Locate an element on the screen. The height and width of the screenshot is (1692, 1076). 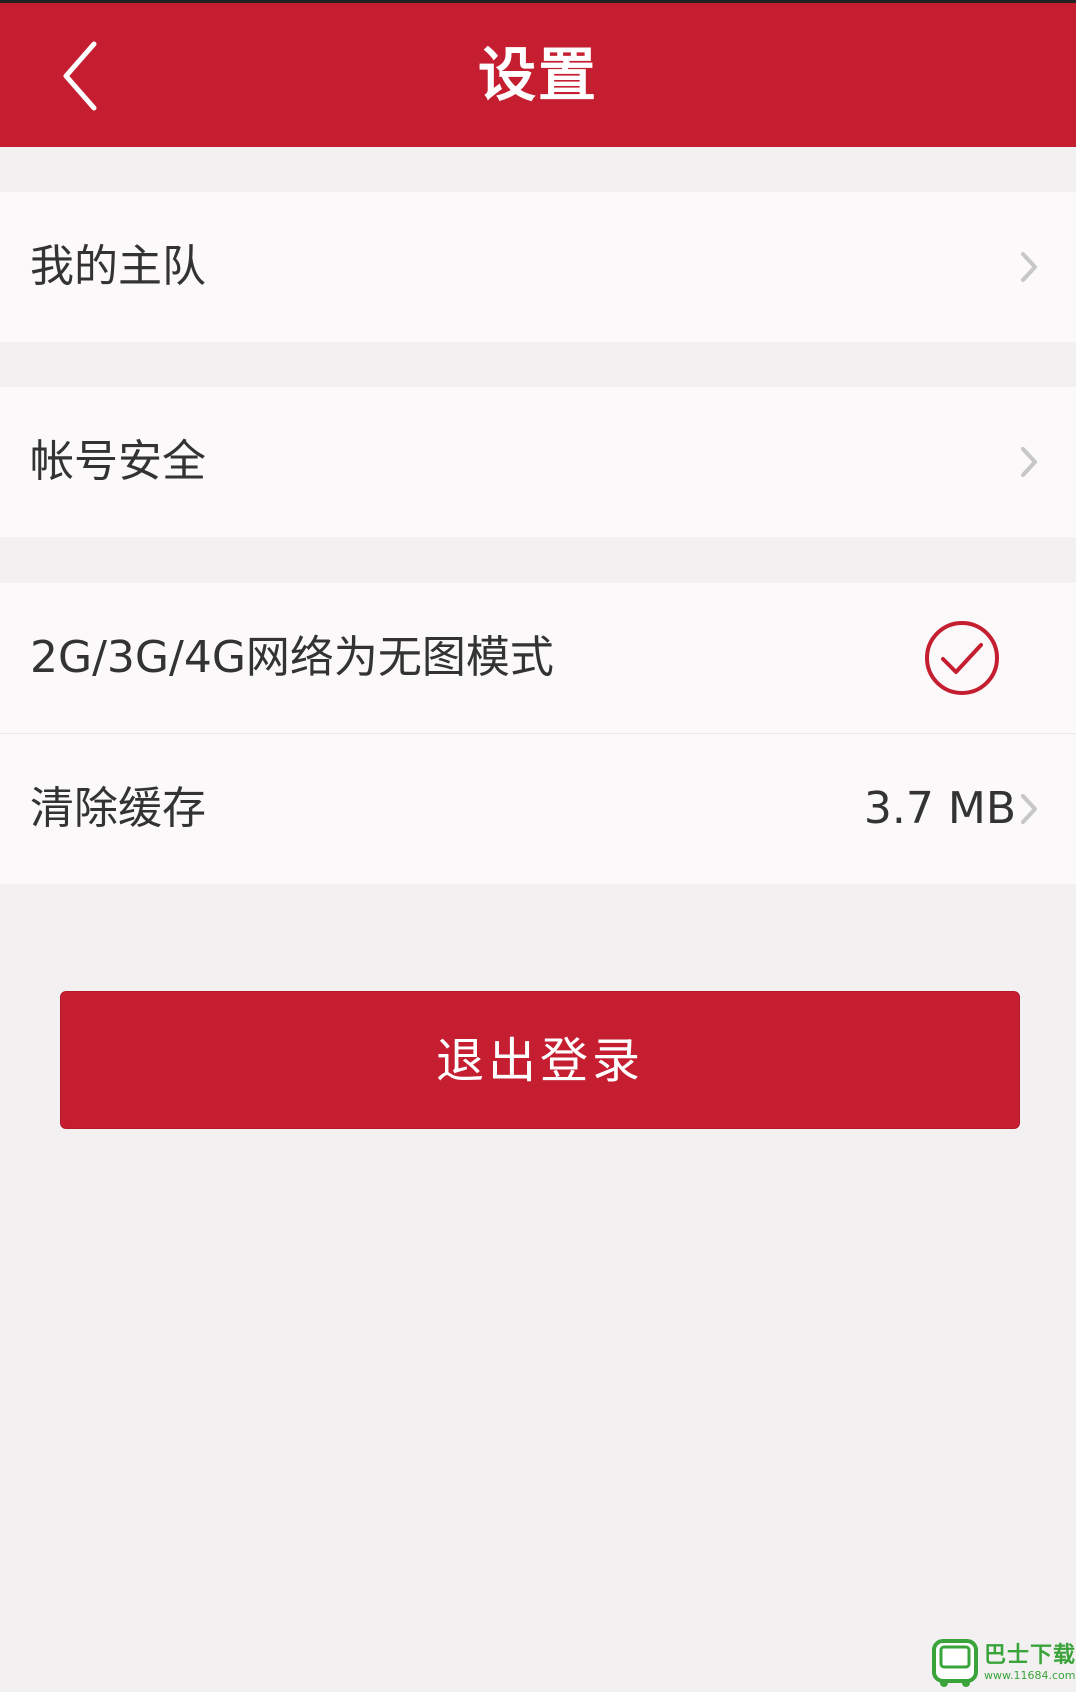
settings-item-label: 清除缓存 is located at coordinates (118, 808).